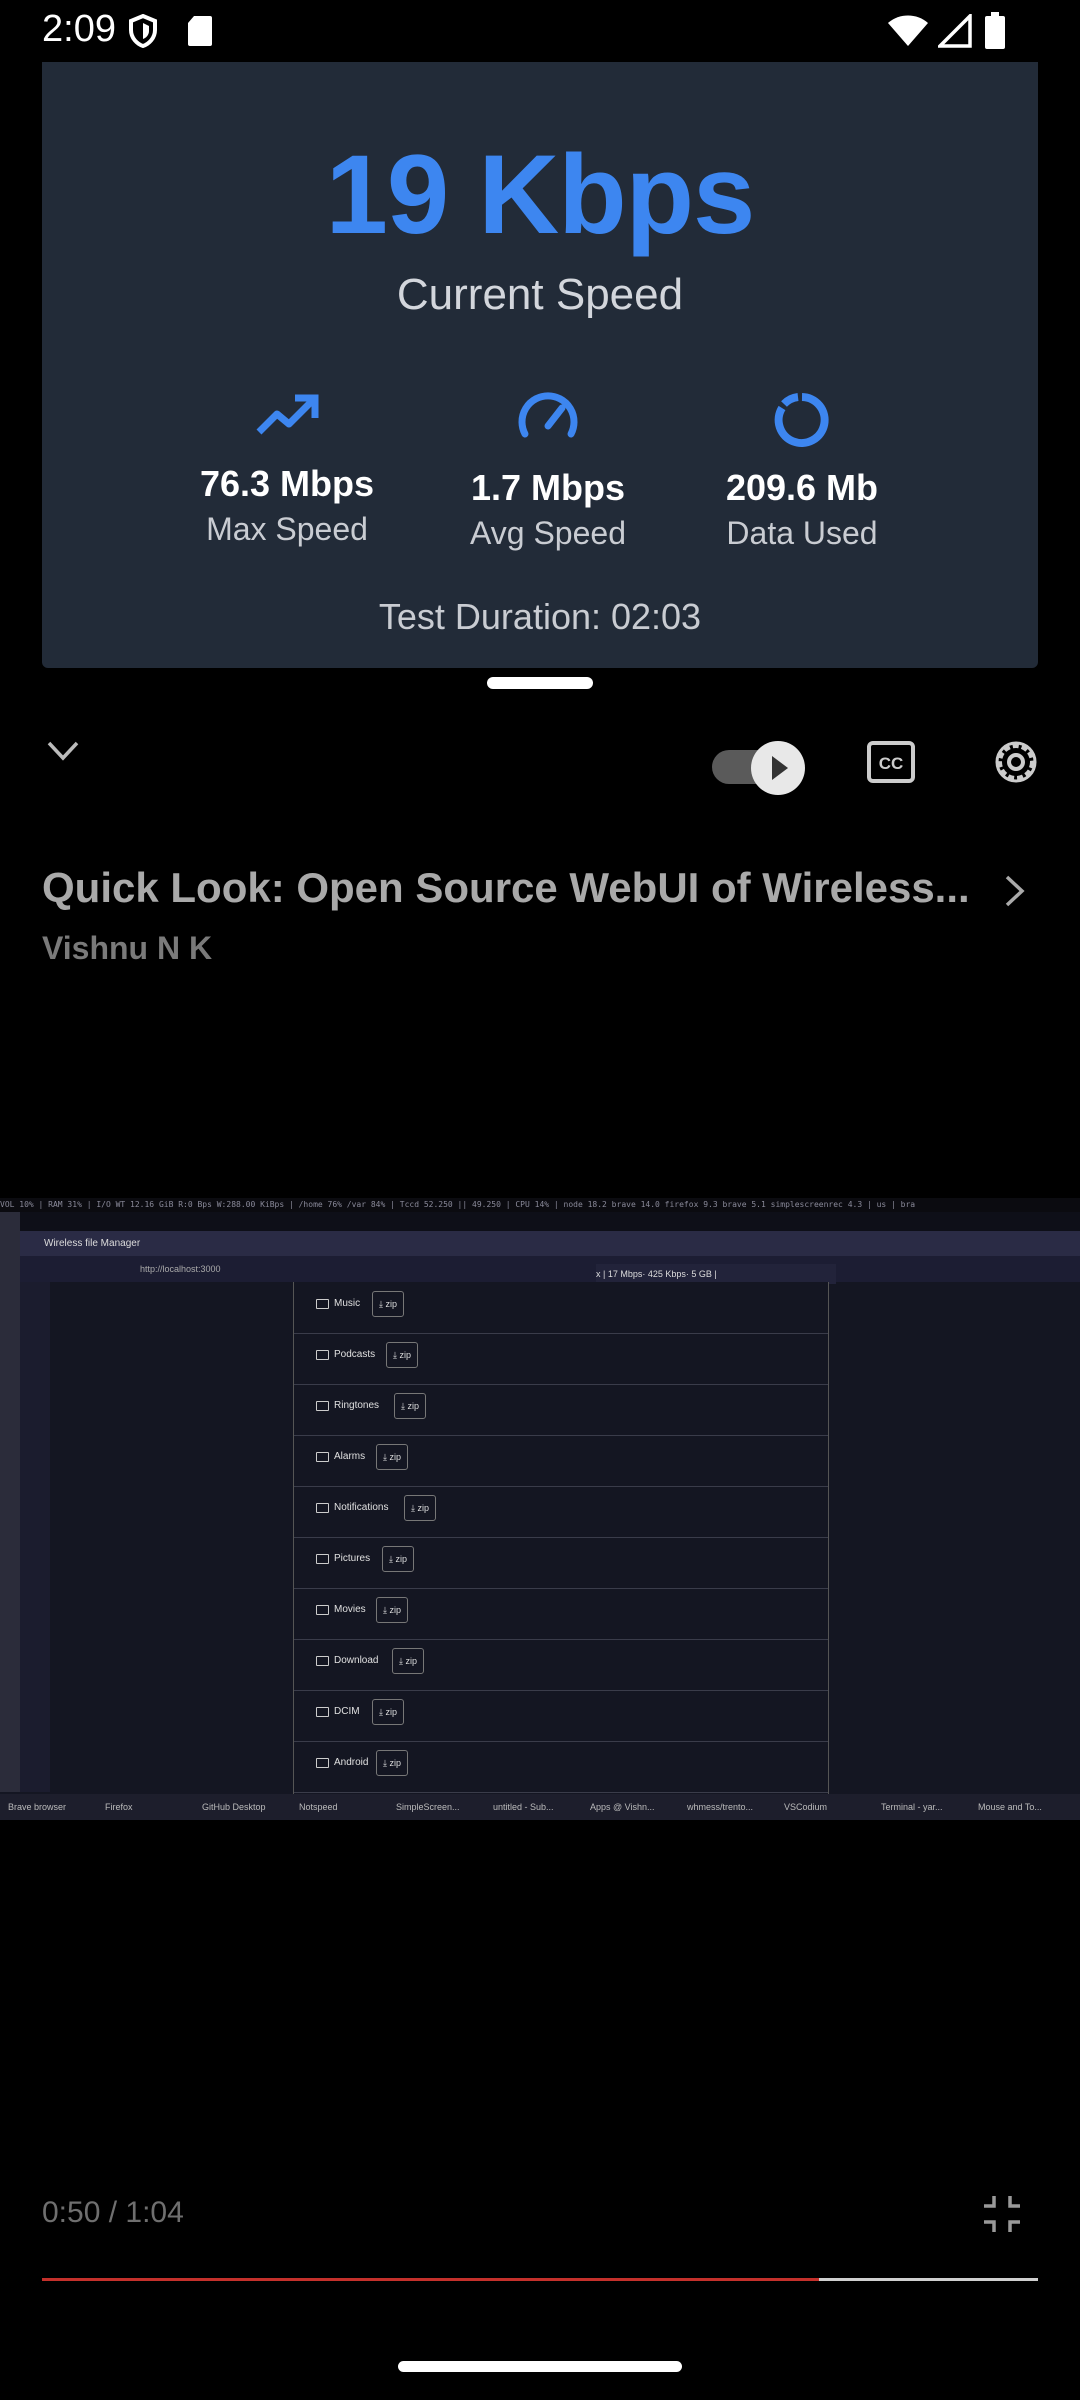 The width and height of the screenshot is (1080, 2400). I want to click on data-used-label: Data Used, so click(802, 533).